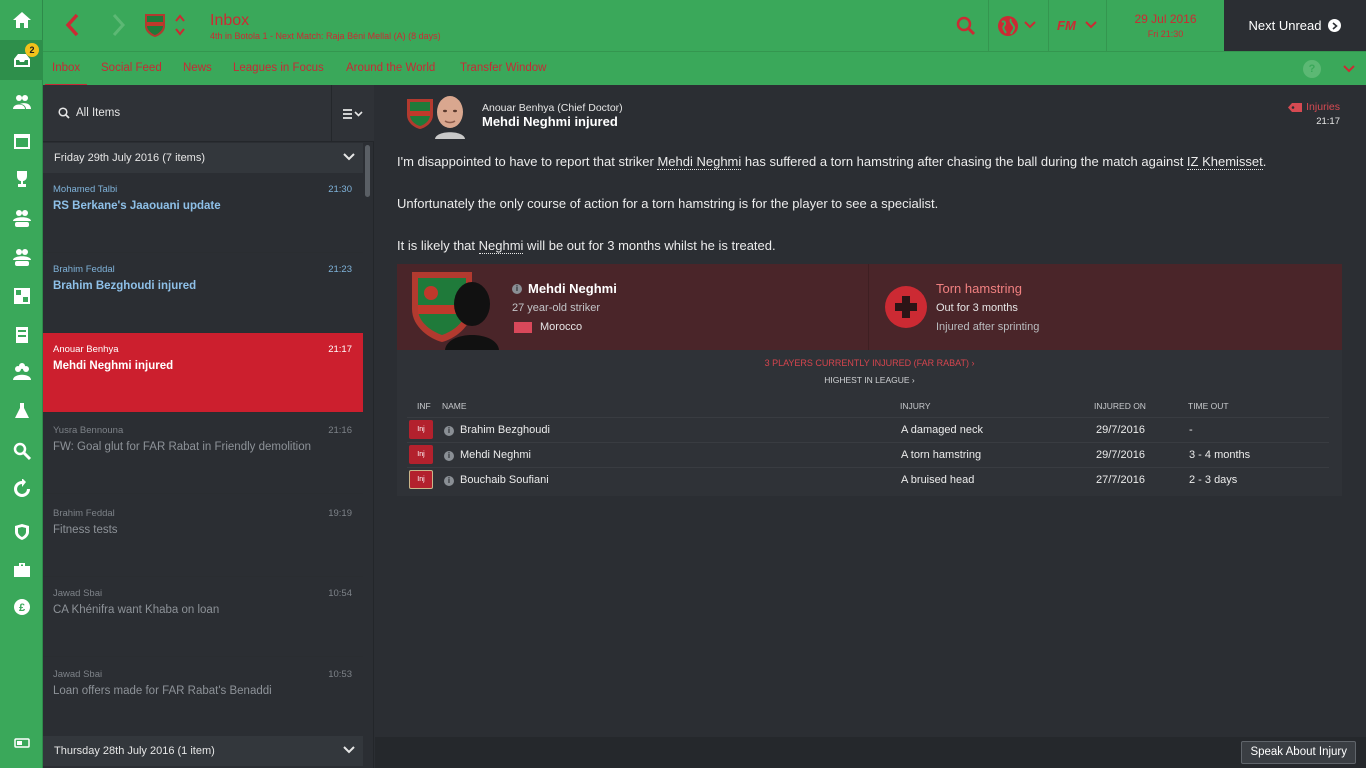 Image resolution: width=1366 pixels, height=768 pixels. Describe the element at coordinates (155, 25) in the screenshot. I see `club-crest-icon` at that location.